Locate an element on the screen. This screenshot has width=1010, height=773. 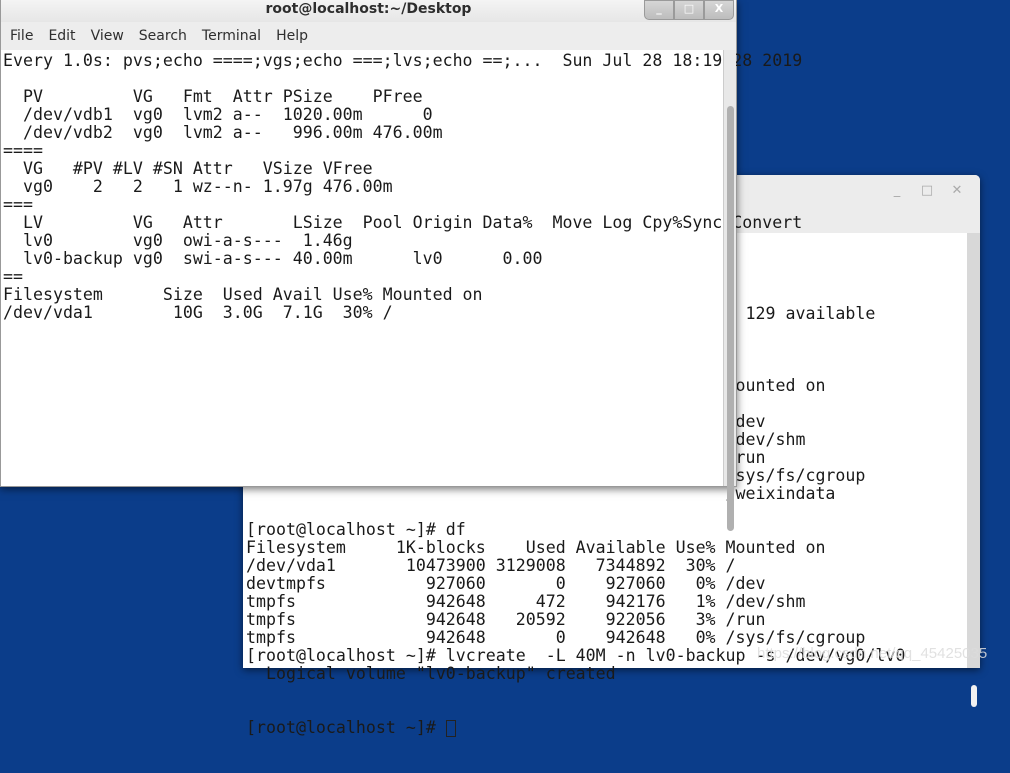
menu-help: Help is located at coordinates (292, 36).